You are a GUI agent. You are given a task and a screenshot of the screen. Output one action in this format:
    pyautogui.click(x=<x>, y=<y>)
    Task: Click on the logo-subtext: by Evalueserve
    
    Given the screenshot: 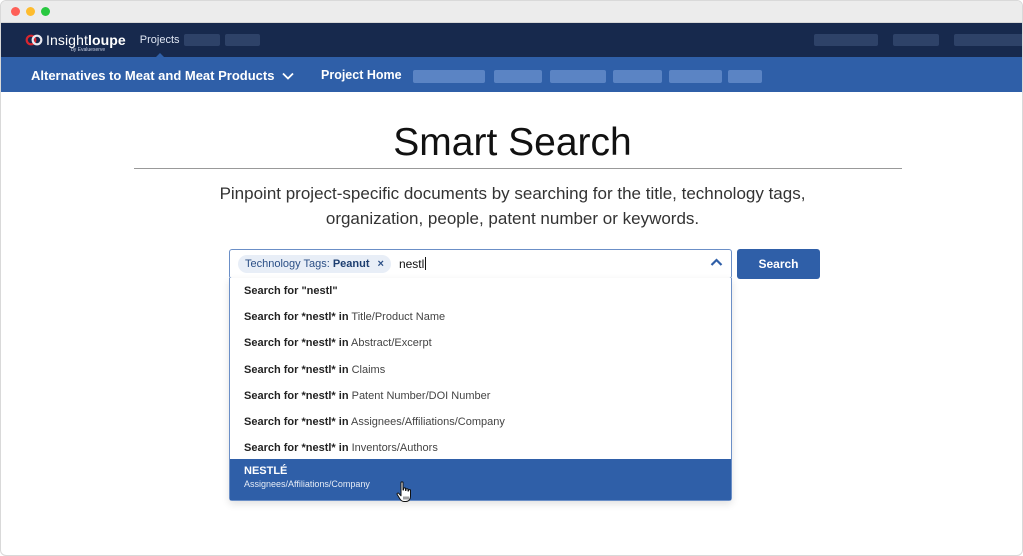 What is the action you would take?
    pyautogui.click(x=88, y=50)
    